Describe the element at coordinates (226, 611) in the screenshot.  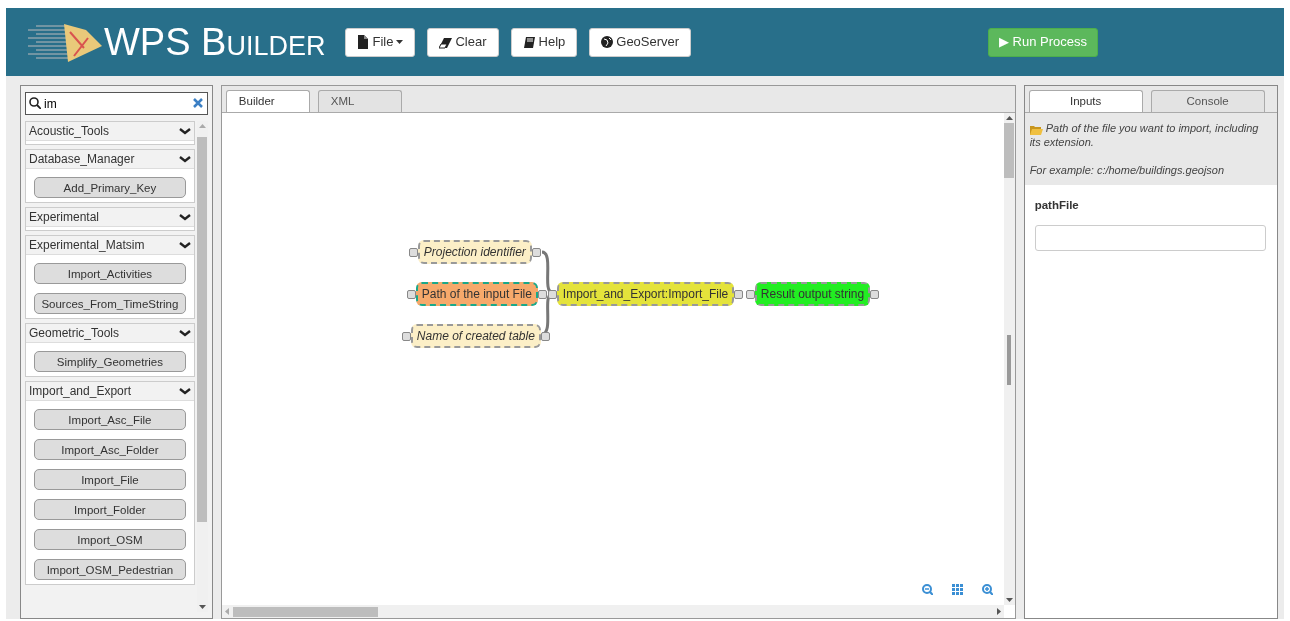
I see `scroll-left-icon` at that location.